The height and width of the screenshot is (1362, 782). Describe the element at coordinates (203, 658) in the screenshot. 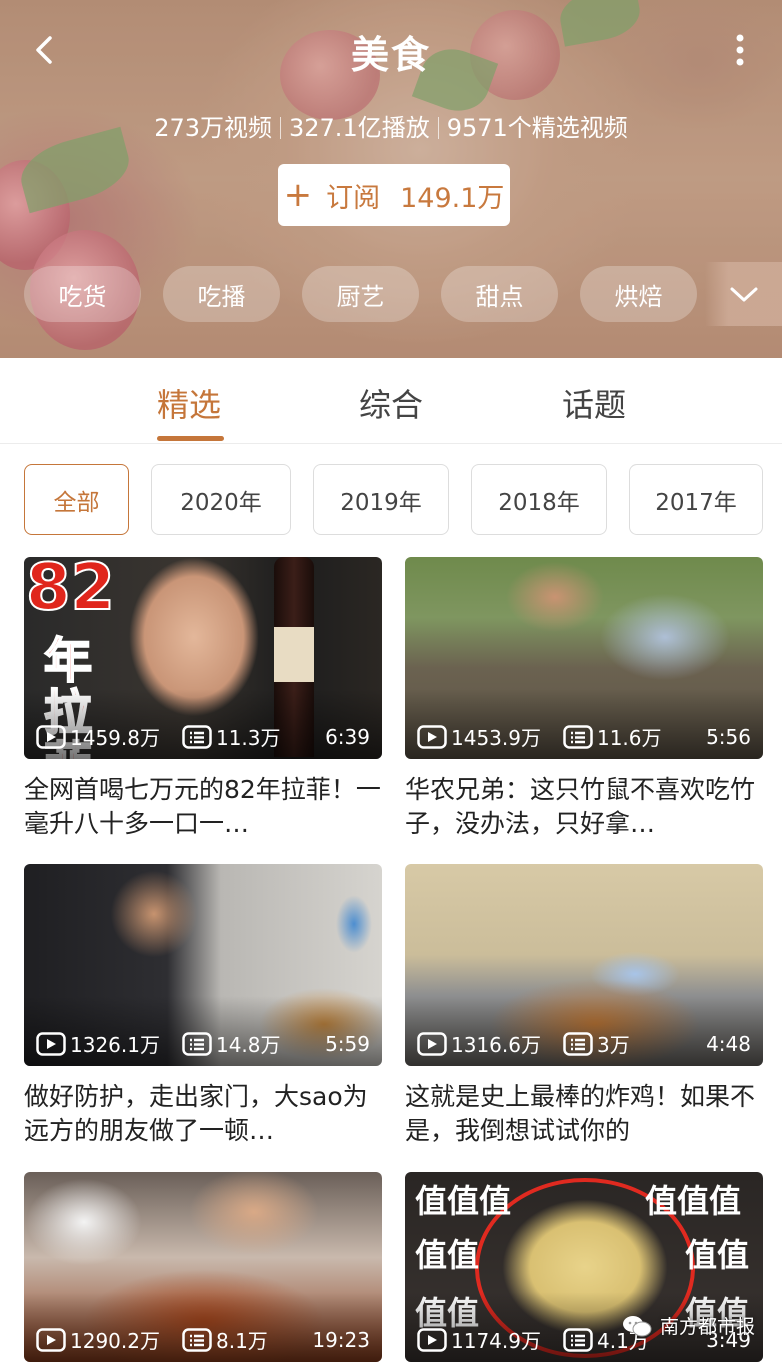

I see `video-thumbnail: 82 年 拉 菲 1459.8万 11.3万 6:39` at that location.